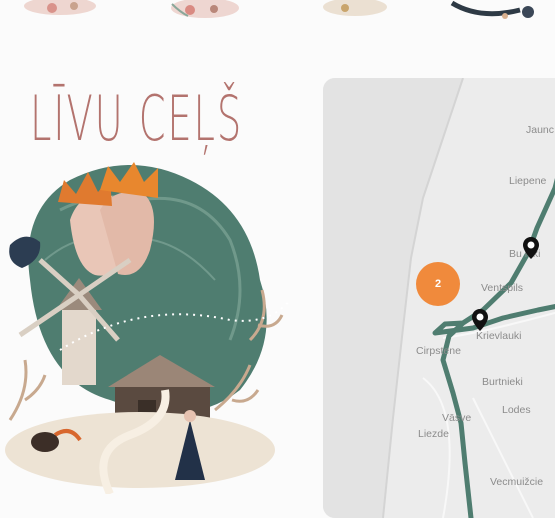  I want to click on top-decoration, so click(277, 15).